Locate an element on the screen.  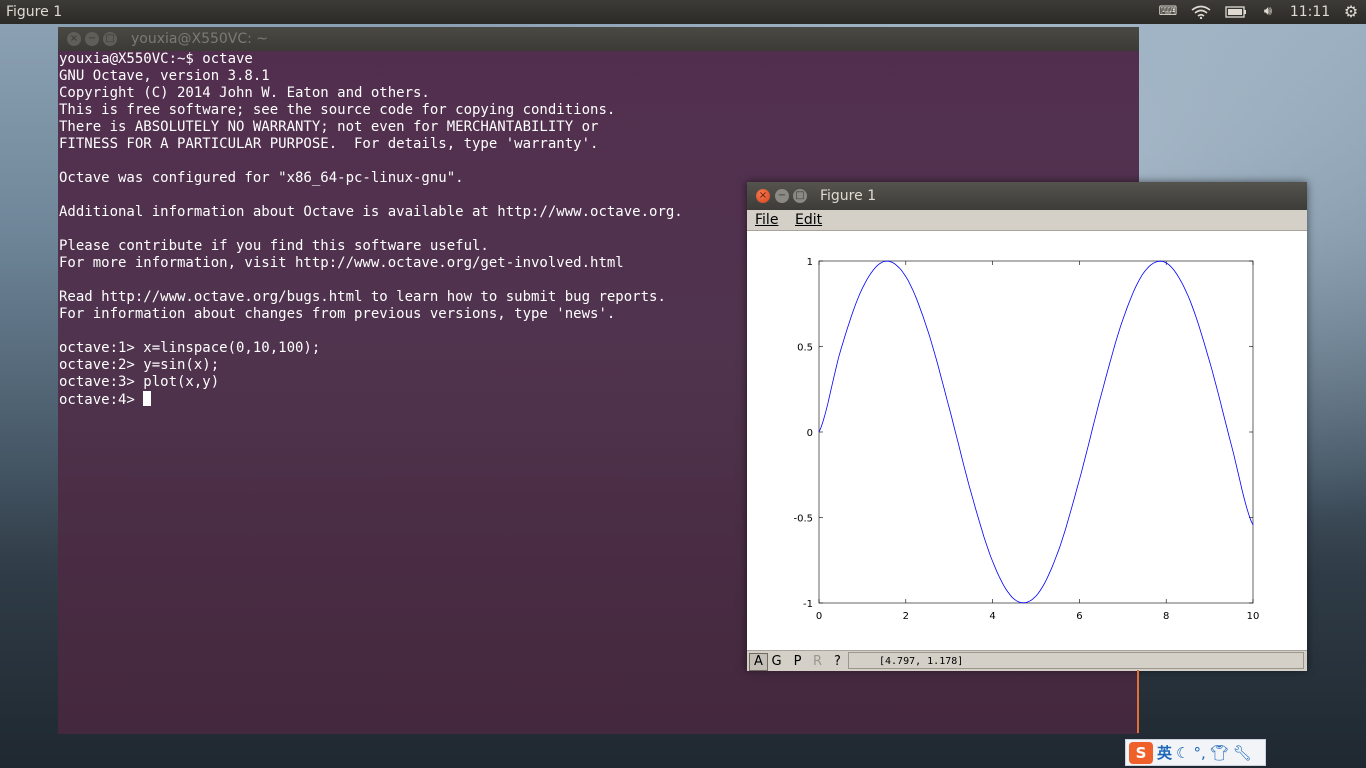
y-tick-label: 0 is located at coordinates (810, 433).